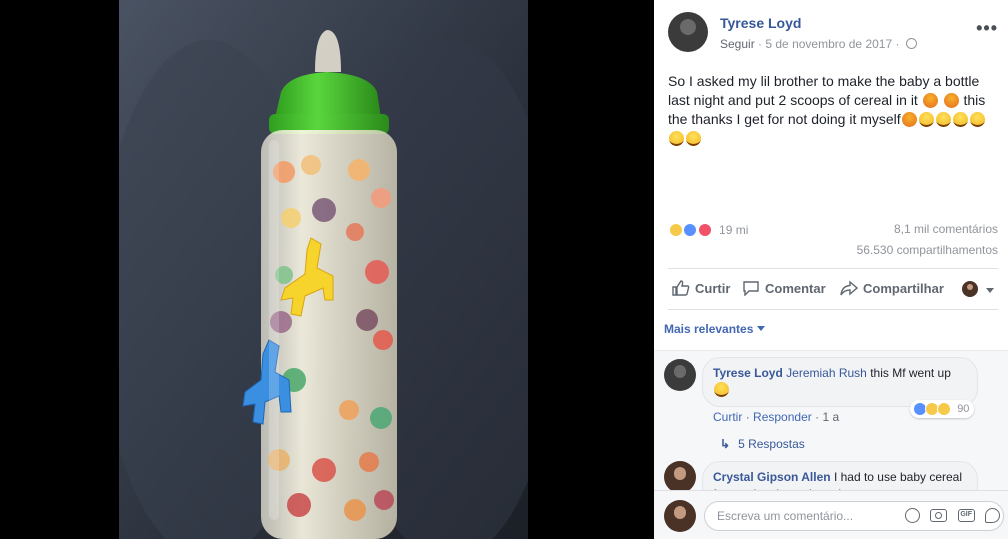 Image resolution: width=1008 pixels, height=539 pixels. Describe the element at coordinates (830, 417) in the screenshot. I see `comment-time: 1 a` at that location.